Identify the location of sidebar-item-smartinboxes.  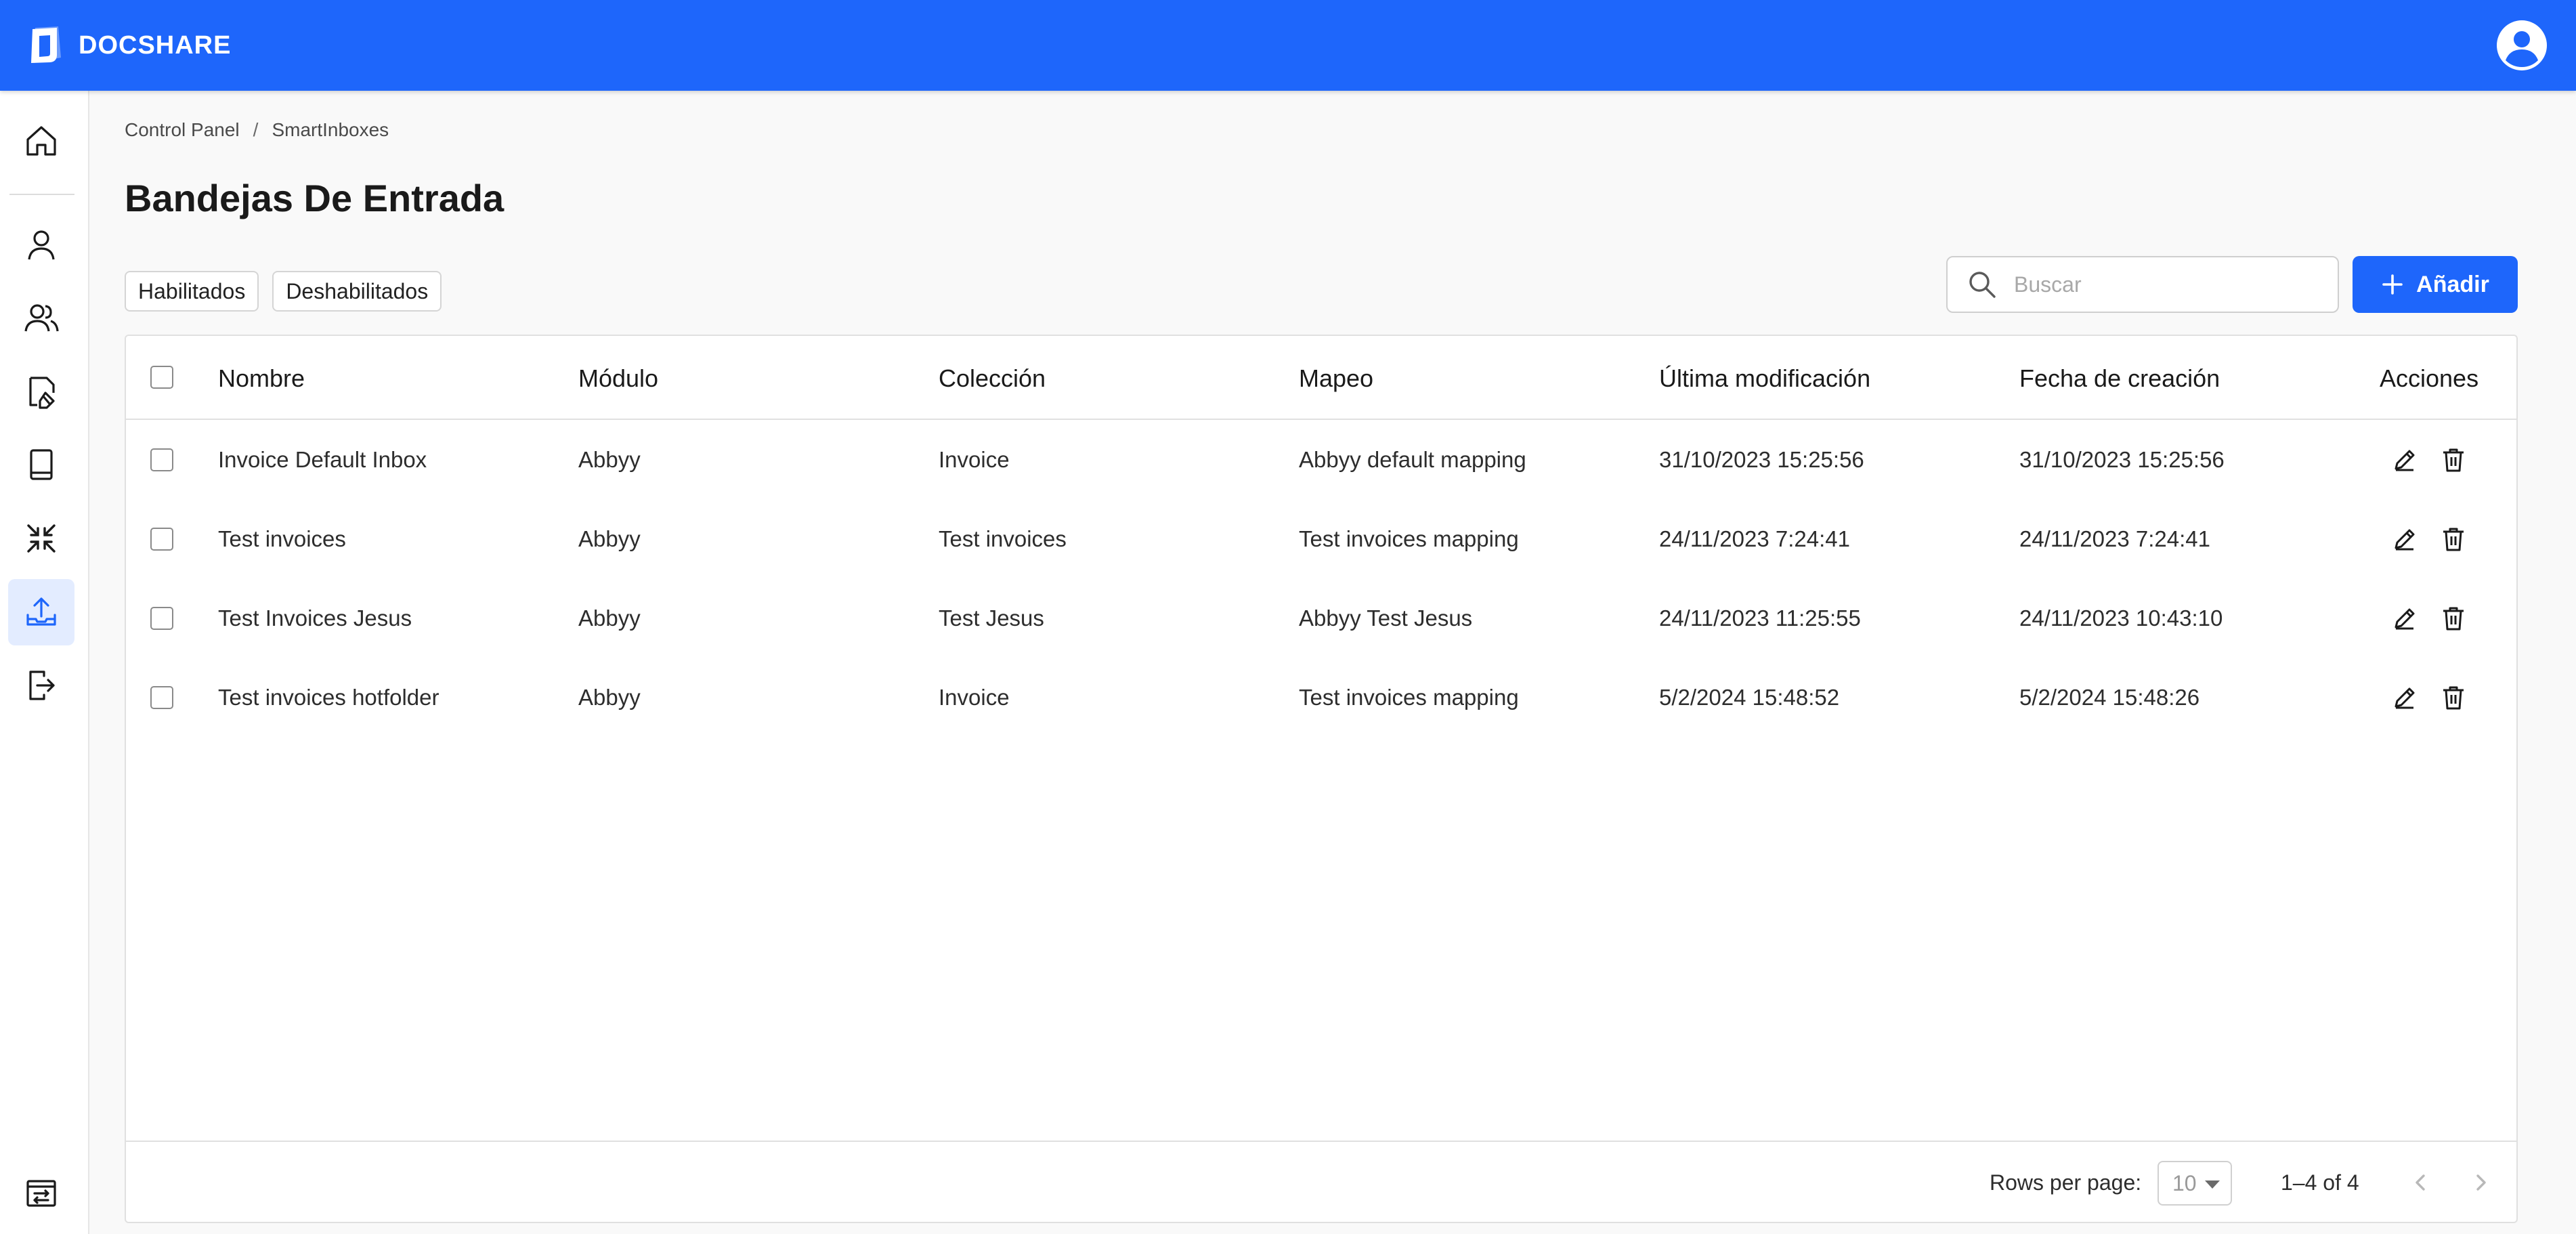
(41, 612).